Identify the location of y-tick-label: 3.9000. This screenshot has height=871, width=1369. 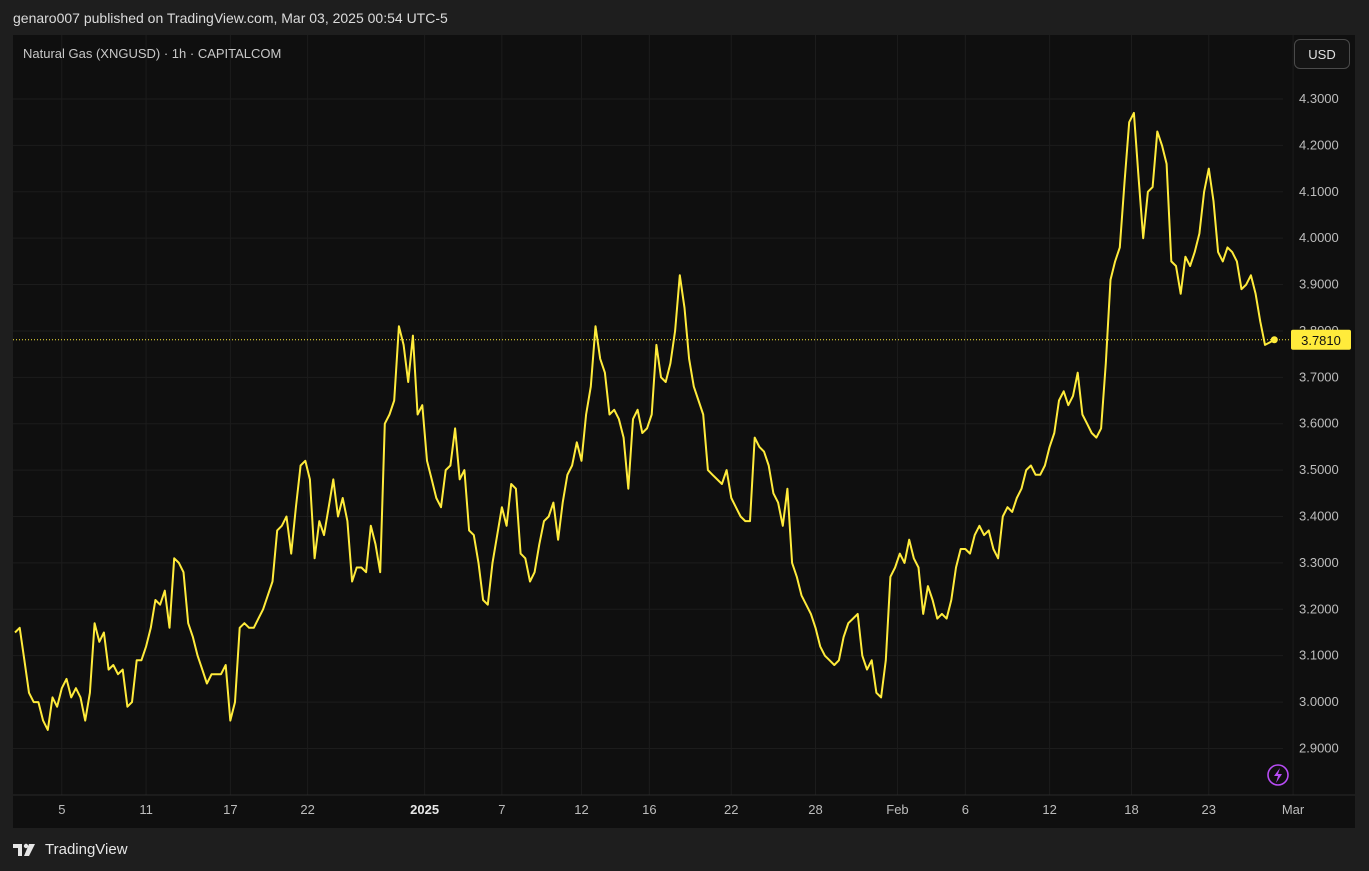
(1319, 284).